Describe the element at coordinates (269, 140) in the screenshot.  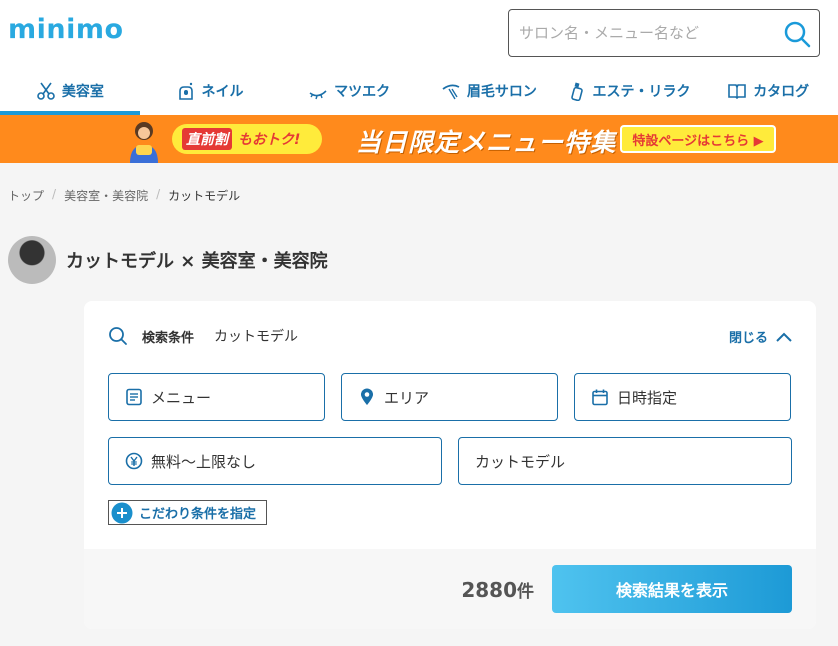
I see `promo-pill-text: もおトク!` at that location.